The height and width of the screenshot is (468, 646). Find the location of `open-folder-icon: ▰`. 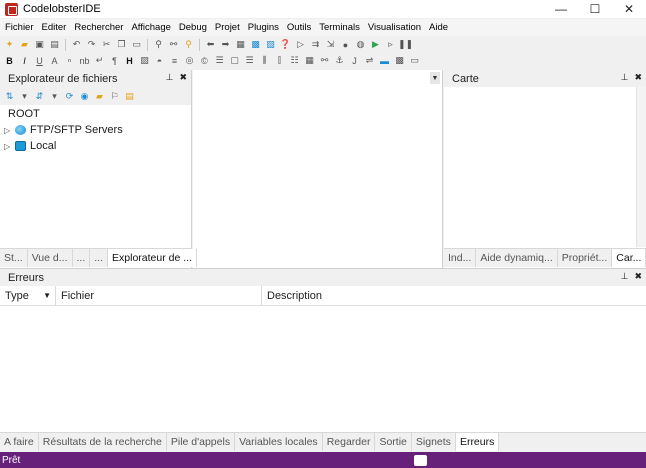

open-folder-icon: ▰ is located at coordinates (24, 44).